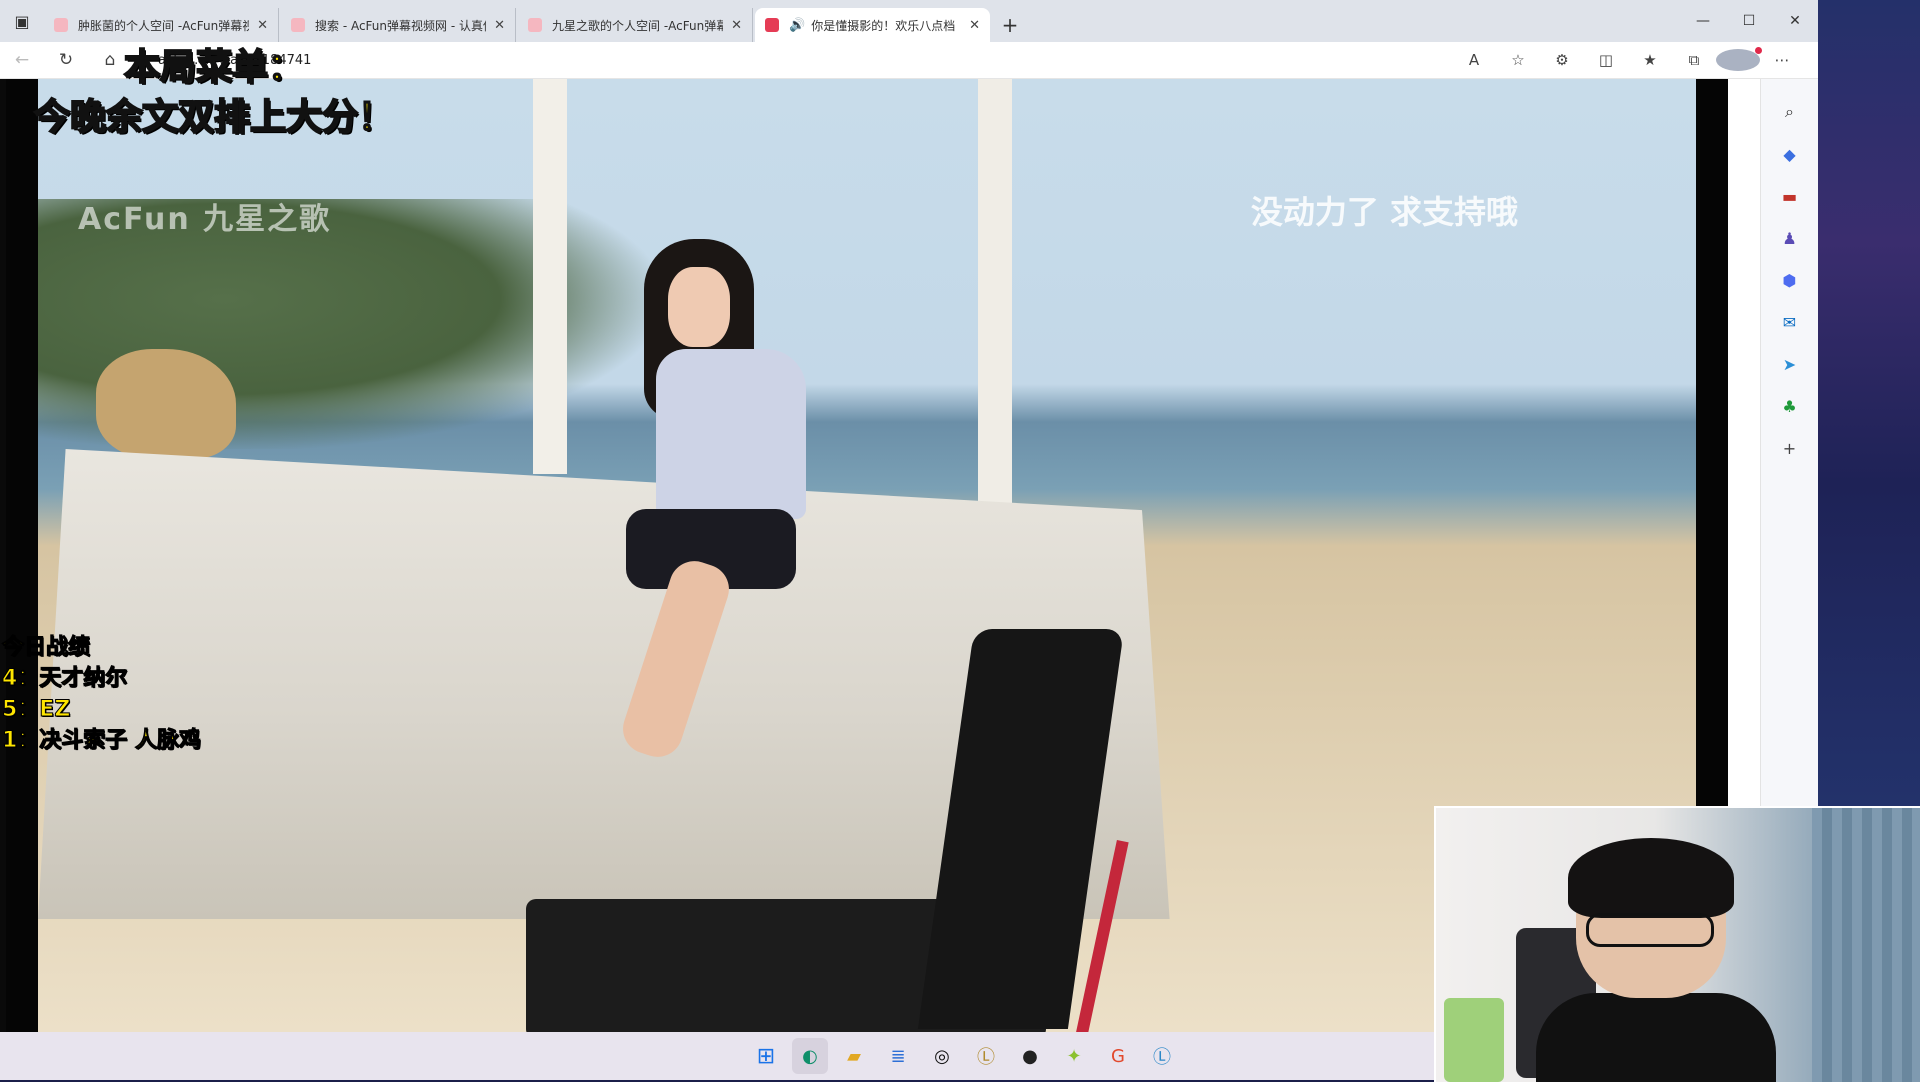  Describe the element at coordinates (964, 1056) in the screenshot. I see `taskbar-icons: ⊞ ◐ ▰ ≣ ◎ Ⓛ ● ✦ G Ⓛ` at that location.